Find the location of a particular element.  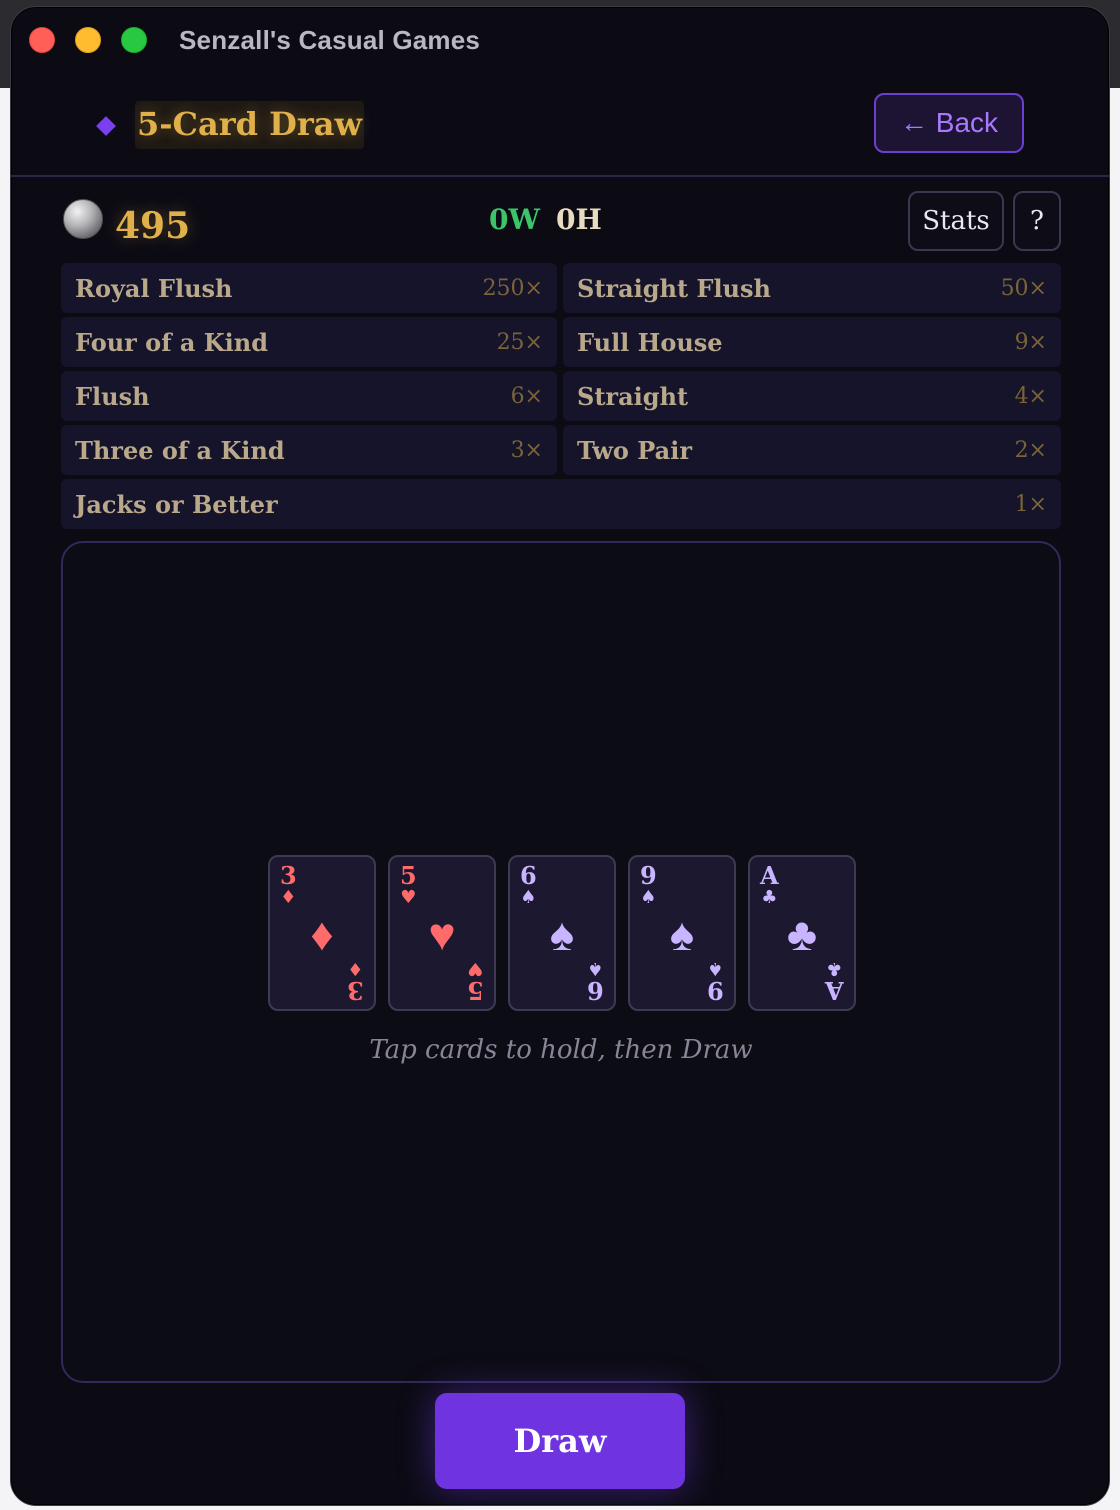

payout-multiplier: 50× is located at coordinates (1023, 288).